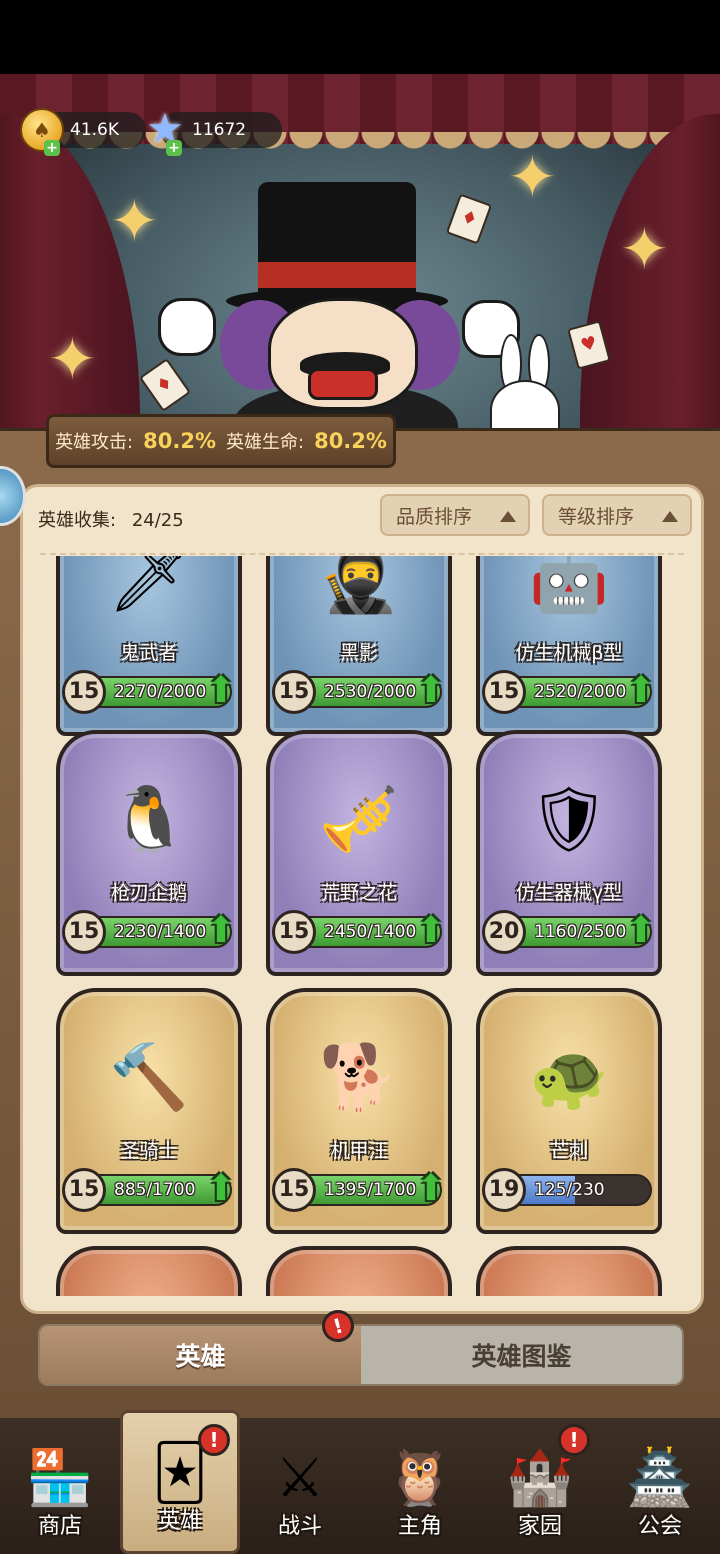 This screenshot has height=1554, width=720. I want to click on gold-amount: 41.6K, so click(94, 130).